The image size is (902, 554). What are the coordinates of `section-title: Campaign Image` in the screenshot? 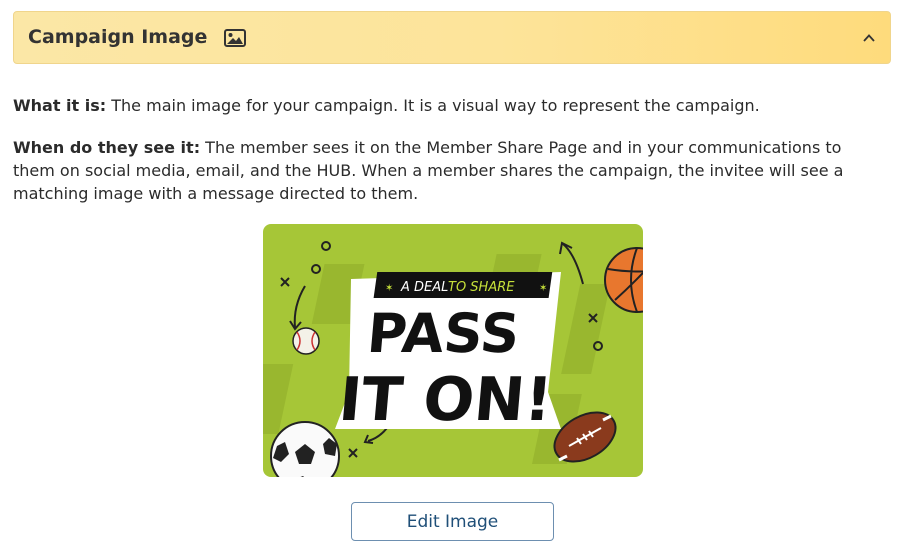 It's located at (118, 37).